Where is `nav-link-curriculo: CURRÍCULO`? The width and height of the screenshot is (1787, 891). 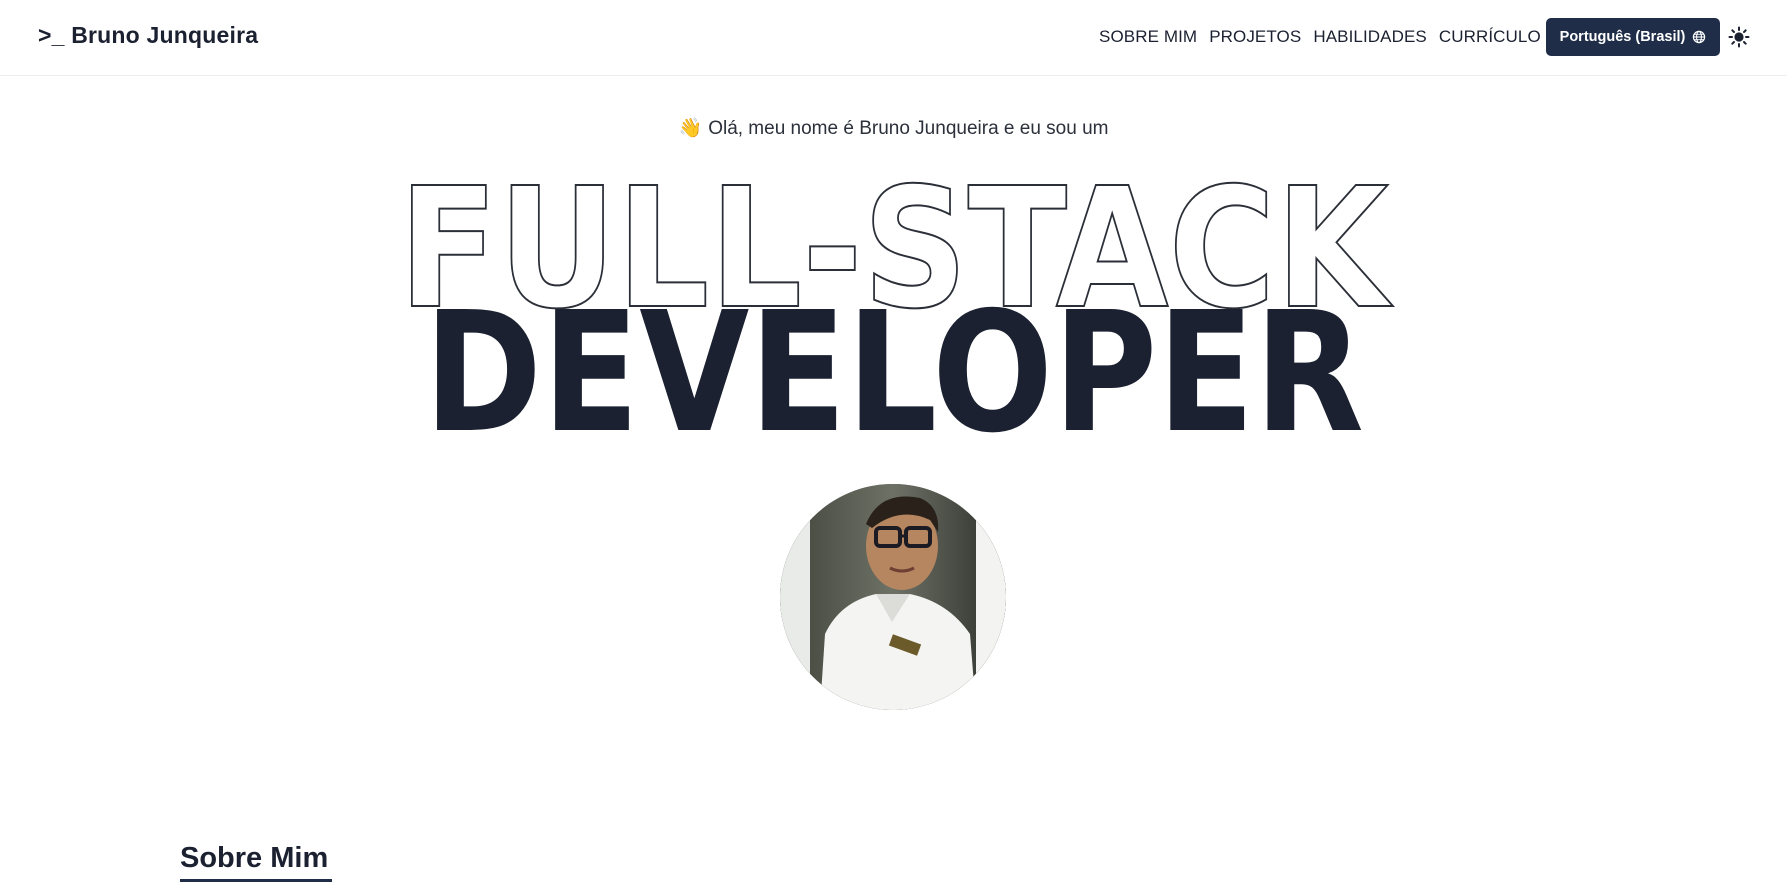 nav-link-curriculo: CURRÍCULO is located at coordinates (1490, 37).